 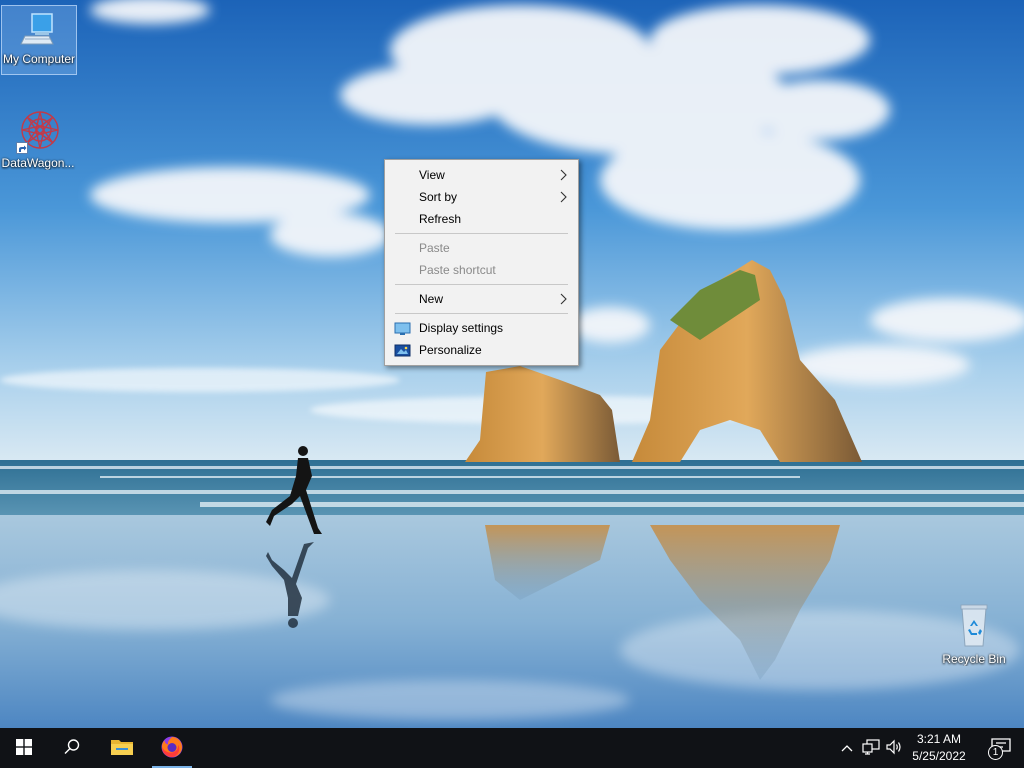 I want to click on search-button, so click(x=72, y=748).